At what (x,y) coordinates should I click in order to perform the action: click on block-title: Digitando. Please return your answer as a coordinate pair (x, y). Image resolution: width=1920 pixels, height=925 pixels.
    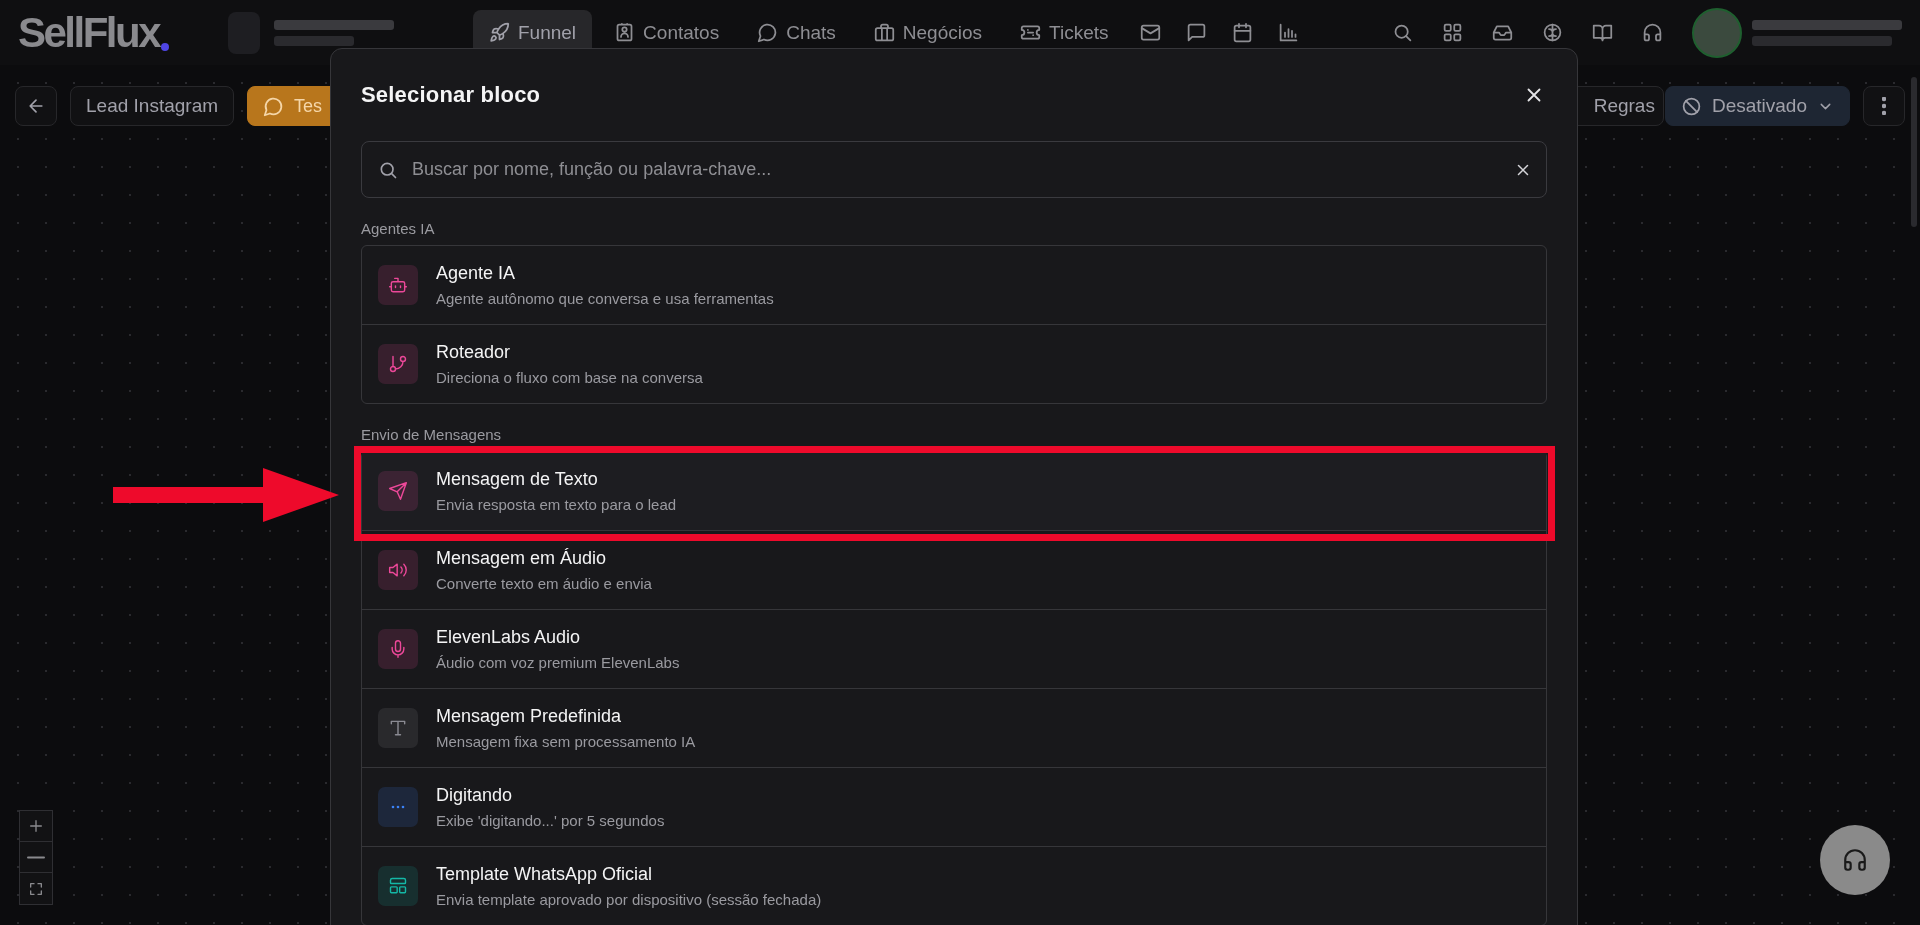
    Looking at the image, I should click on (475, 795).